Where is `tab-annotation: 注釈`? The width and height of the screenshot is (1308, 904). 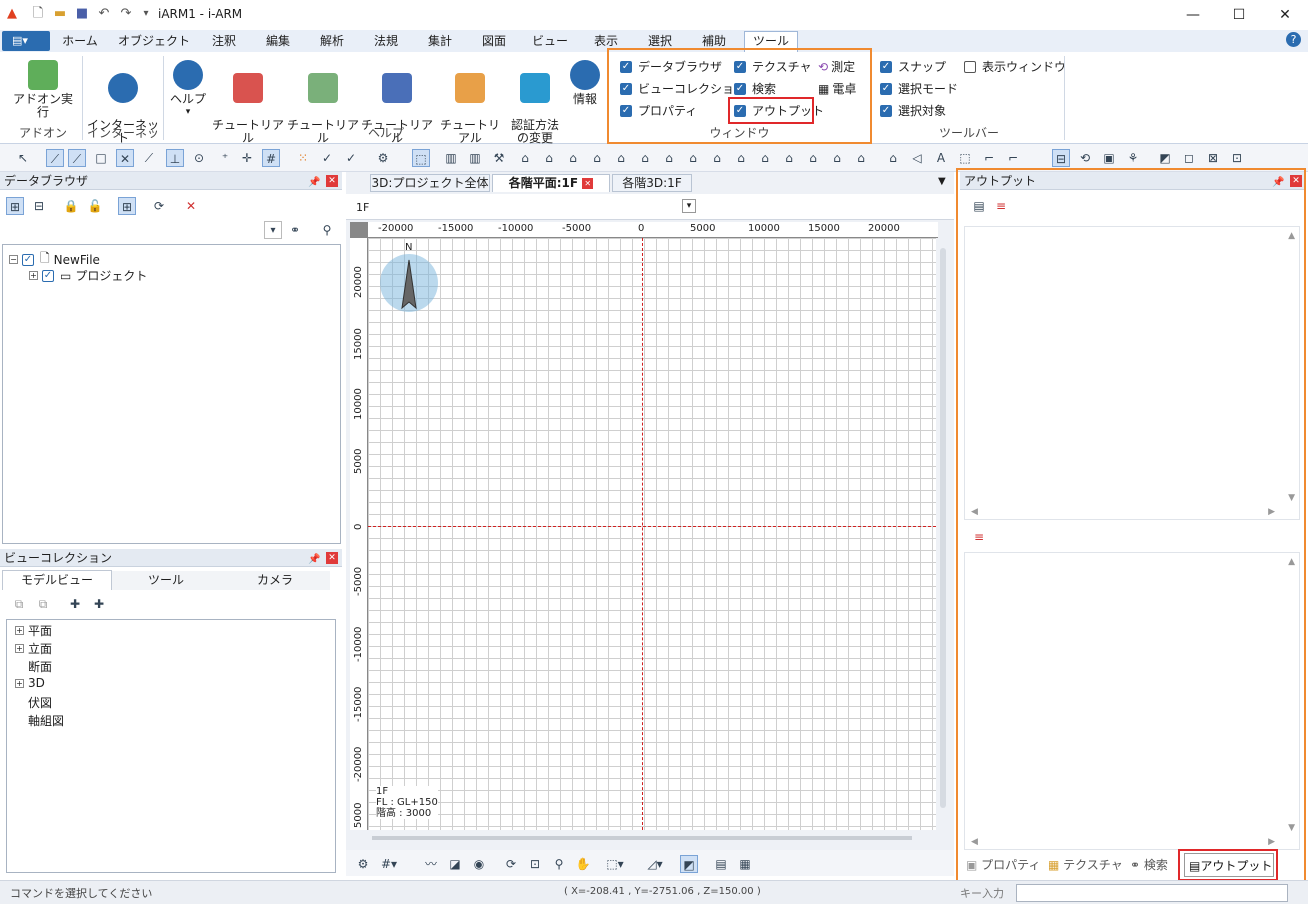
tab-annotation: 注釈 is located at coordinates (224, 42).